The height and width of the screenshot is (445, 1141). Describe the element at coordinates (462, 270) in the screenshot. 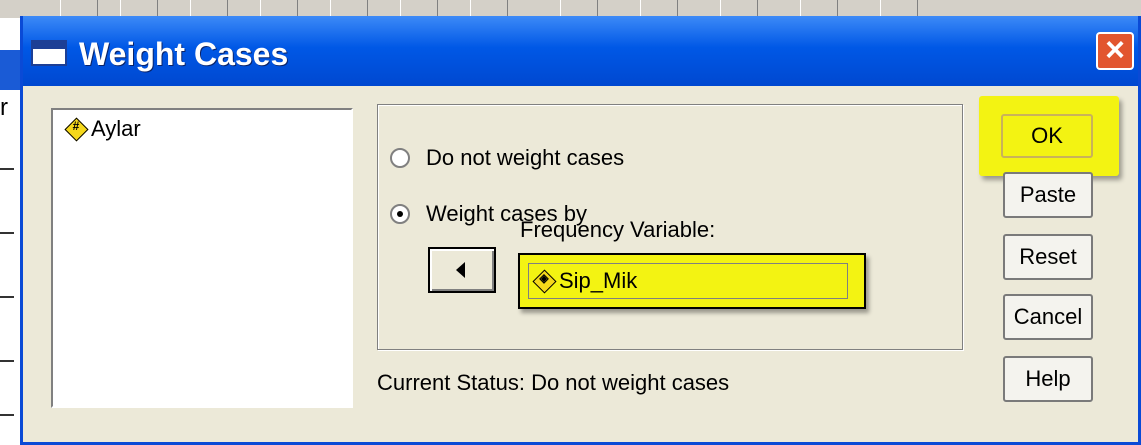

I see `move-variable-button` at that location.